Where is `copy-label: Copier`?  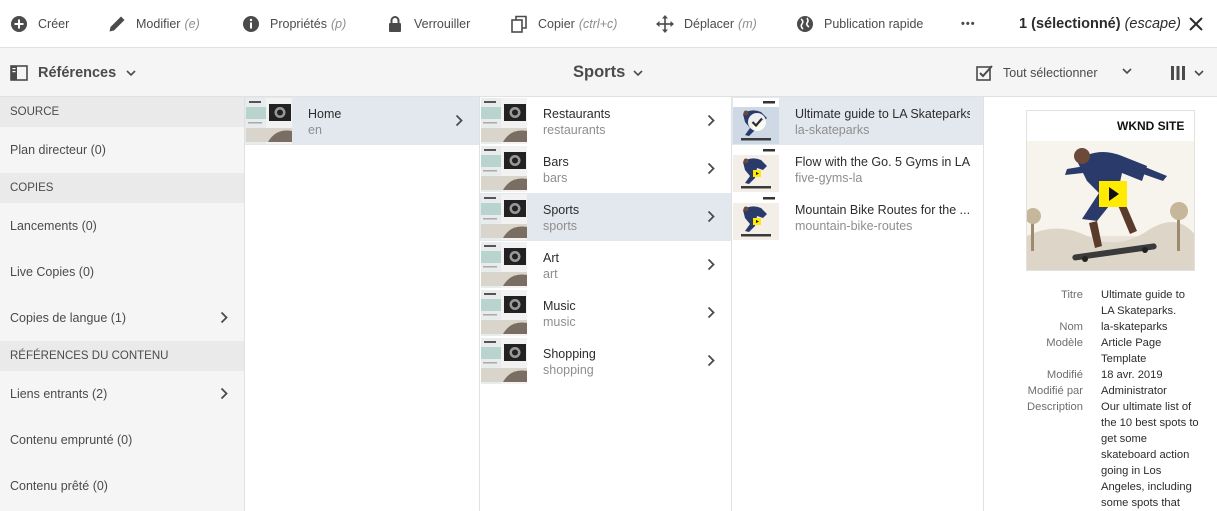 copy-label: Copier is located at coordinates (556, 24).